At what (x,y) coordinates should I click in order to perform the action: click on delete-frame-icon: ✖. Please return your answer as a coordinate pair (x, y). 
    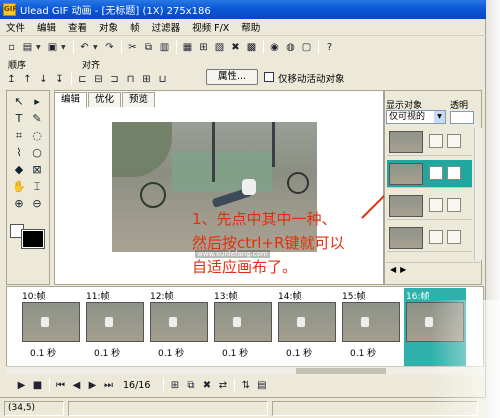
    Looking at the image, I should click on (206, 385).